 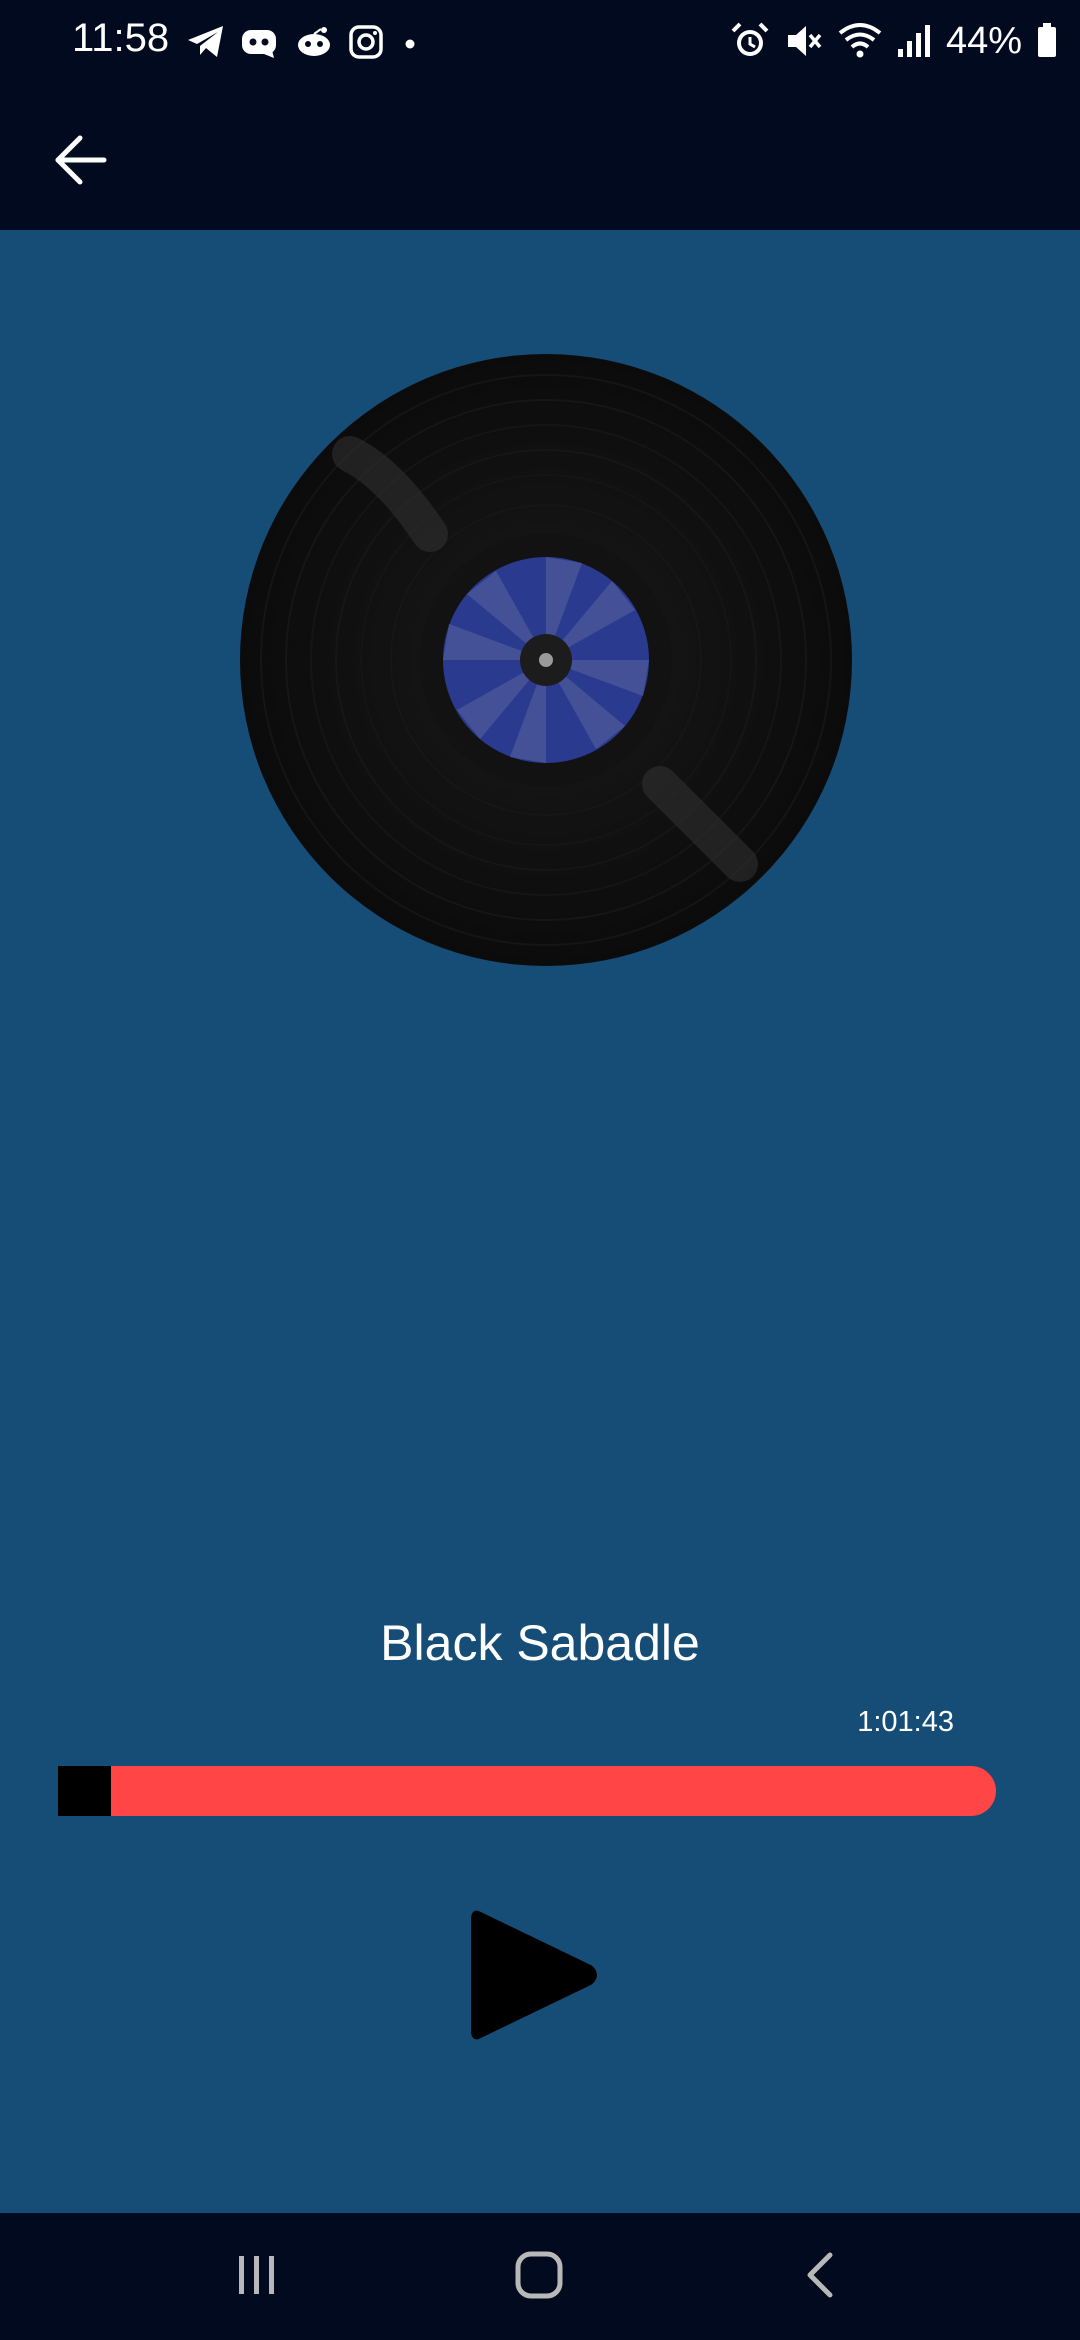 What do you see at coordinates (206, 42) in the screenshot?
I see `telegram-icon` at bounding box center [206, 42].